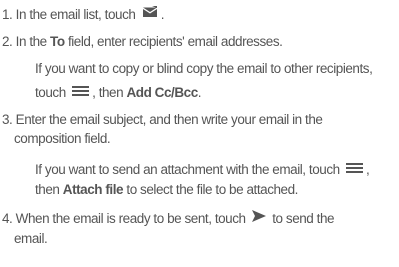 The width and height of the screenshot is (399, 267). What do you see at coordinates (368, 169) in the screenshot?
I see `step-3-note-comma: ,` at bounding box center [368, 169].